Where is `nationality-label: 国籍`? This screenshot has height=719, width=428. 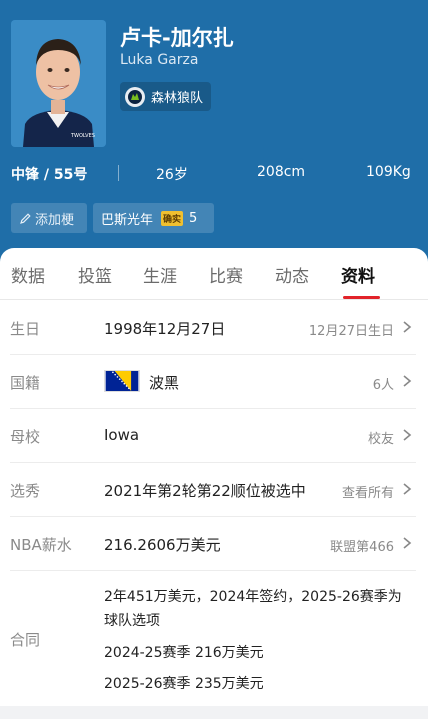
nationality-label: 国籍 is located at coordinates (25, 383).